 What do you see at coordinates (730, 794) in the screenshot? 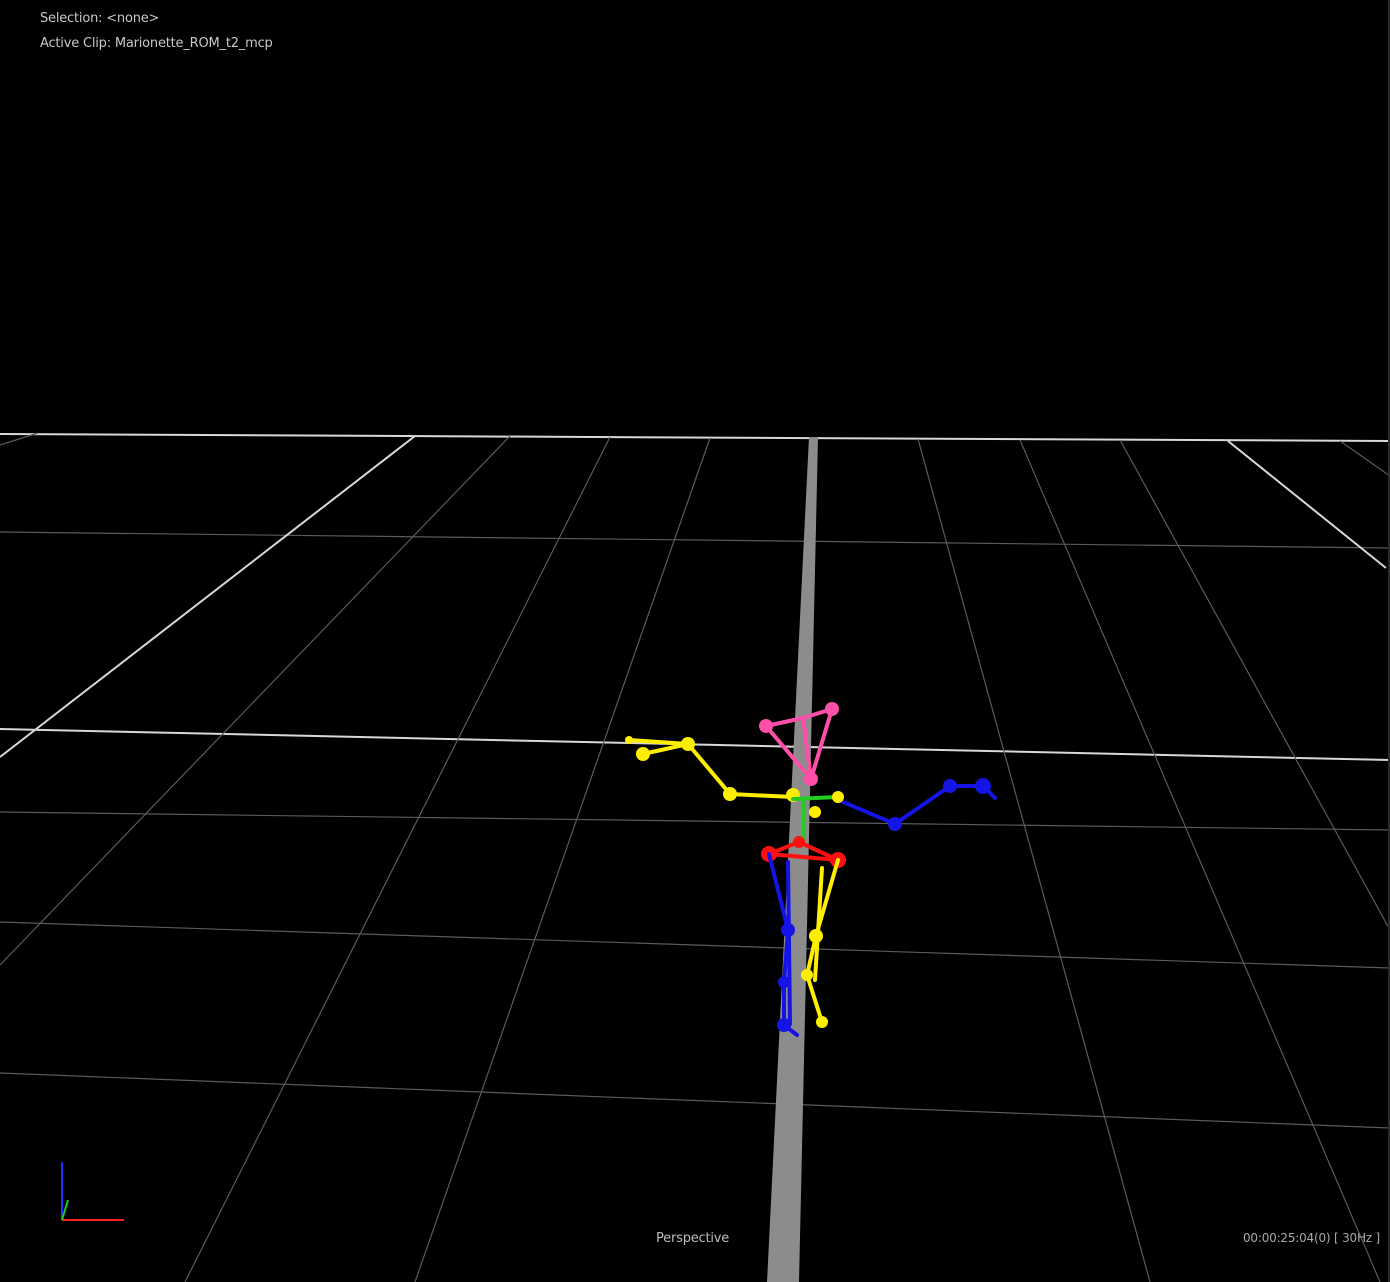
I see `left-elbow-joint` at bounding box center [730, 794].